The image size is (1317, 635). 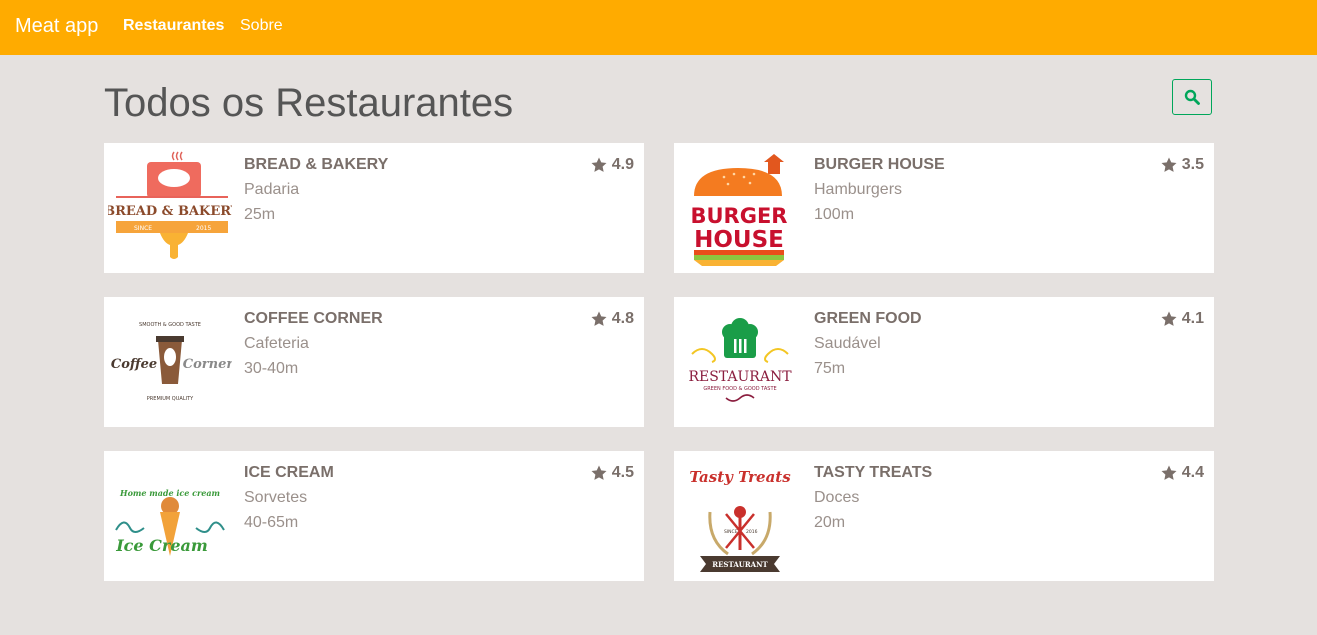 I want to click on tasty-treats-logo: Tasty Treats SINCE 2016 RESTAURANT, so click(x=740, y=520).